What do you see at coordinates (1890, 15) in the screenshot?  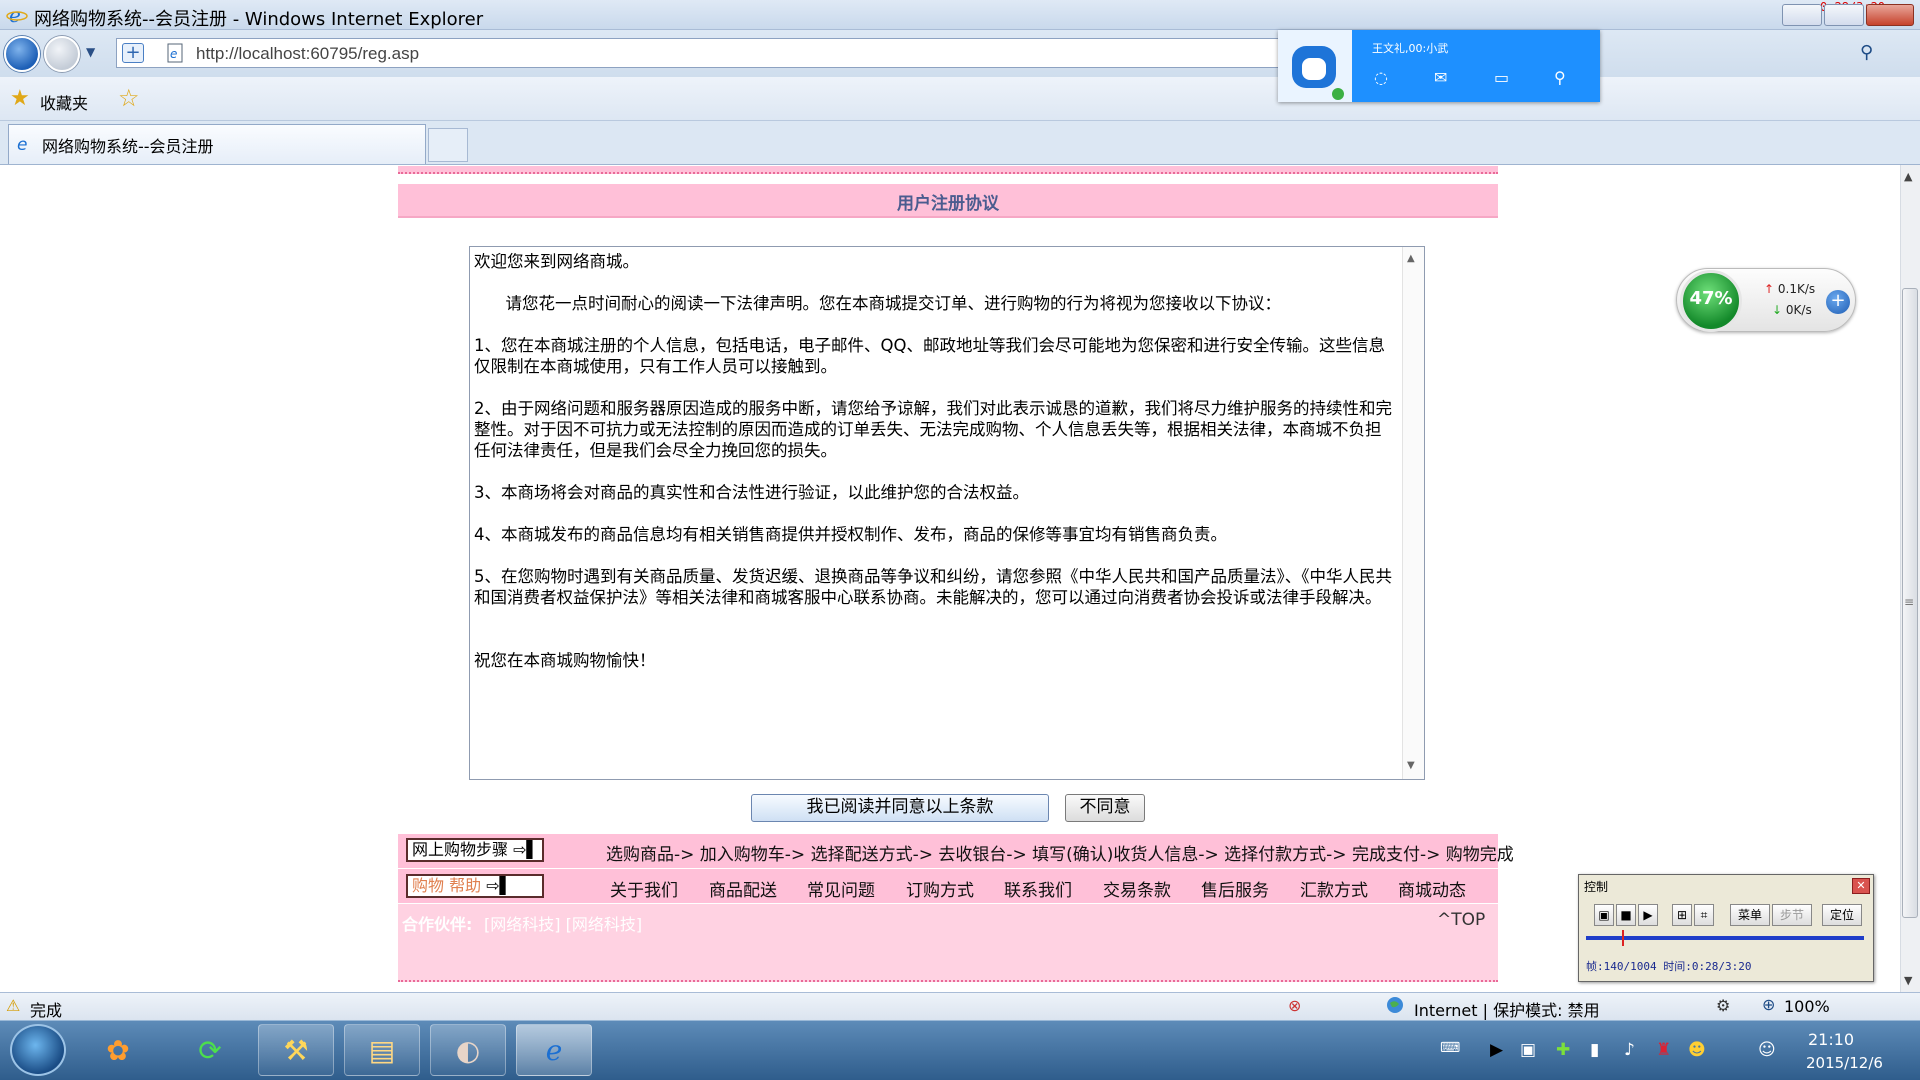 I see `close-button` at bounding box center [1890, 15].